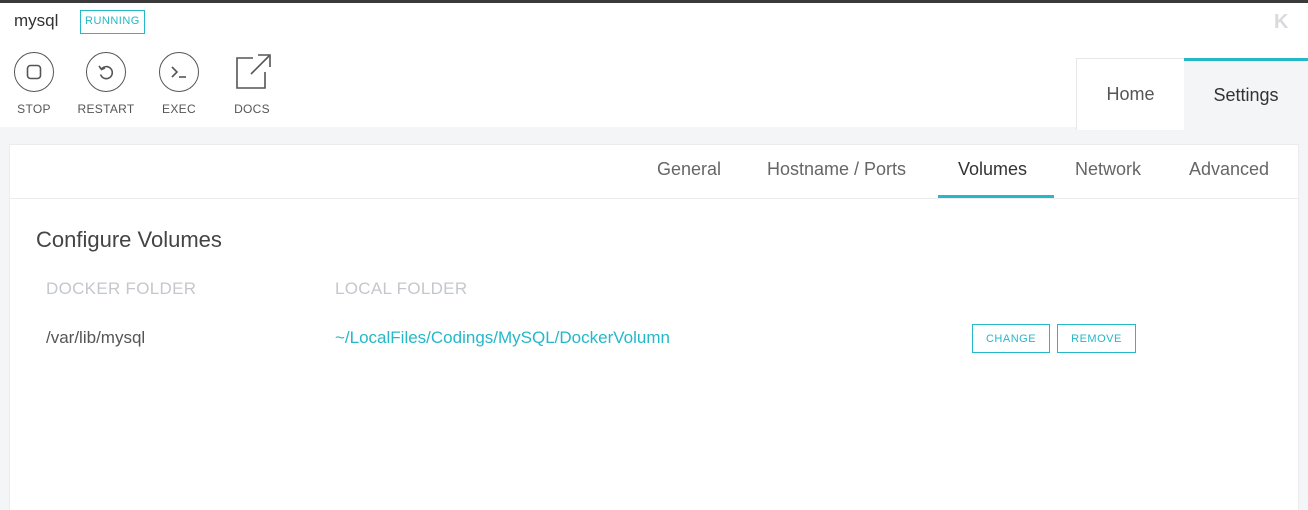  I want to click on change-button: CHANGE, so click(1011, 338).